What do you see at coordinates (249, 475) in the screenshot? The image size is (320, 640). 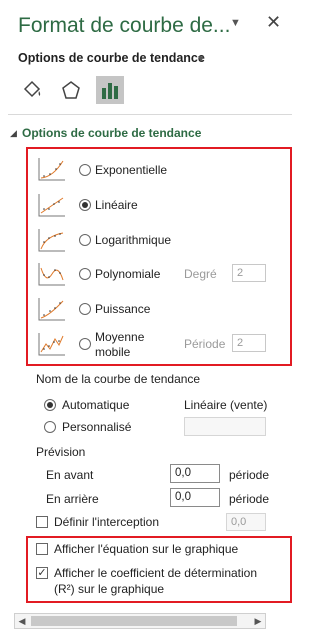 I see `forward-unit: période` at bounding box center [249, 475].